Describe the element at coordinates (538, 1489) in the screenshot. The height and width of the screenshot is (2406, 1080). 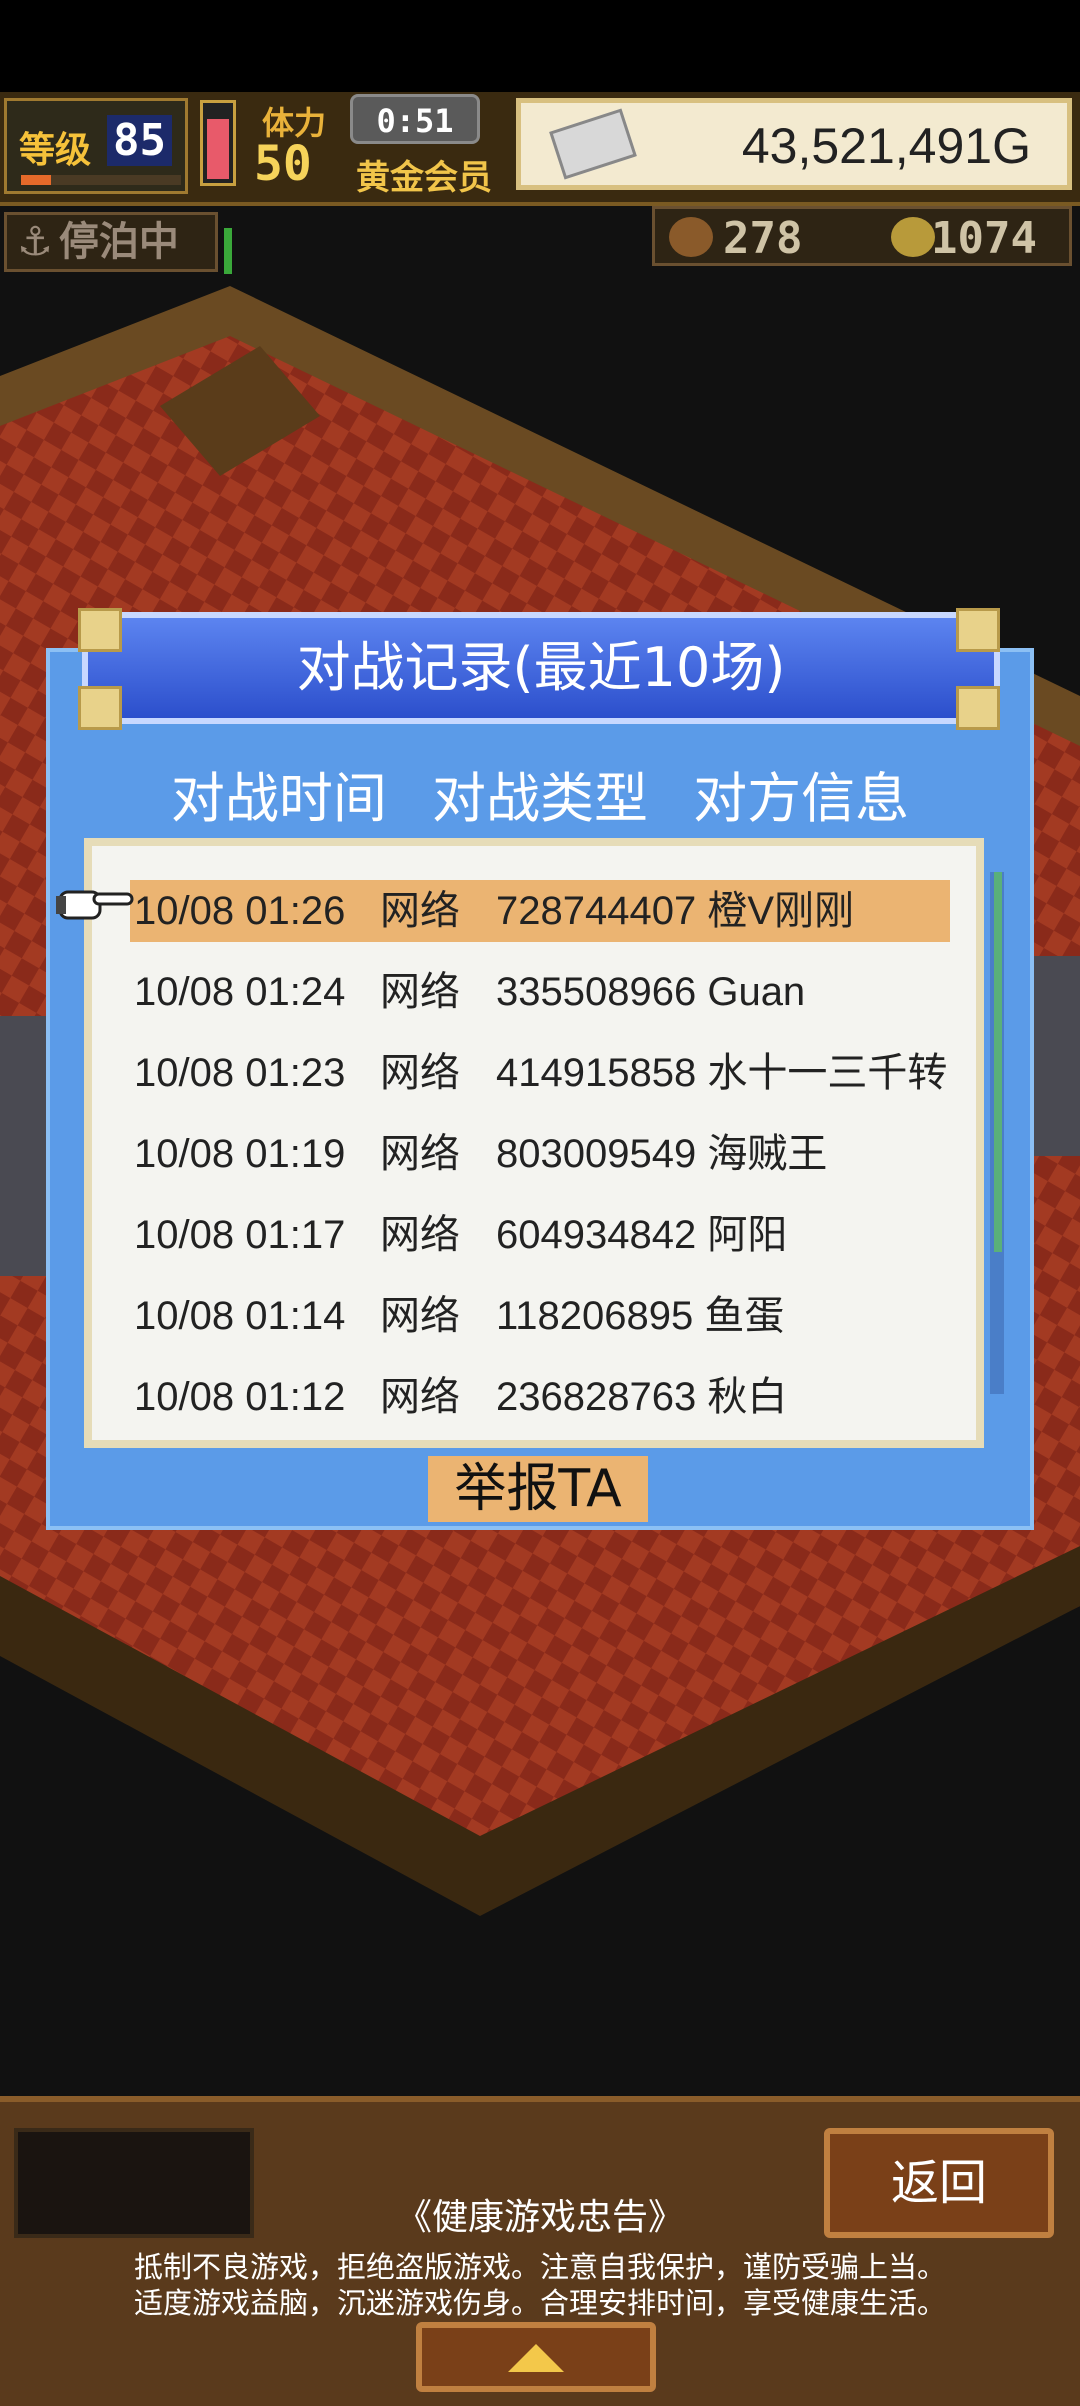
I see `report-button: 举报TA` at that location.